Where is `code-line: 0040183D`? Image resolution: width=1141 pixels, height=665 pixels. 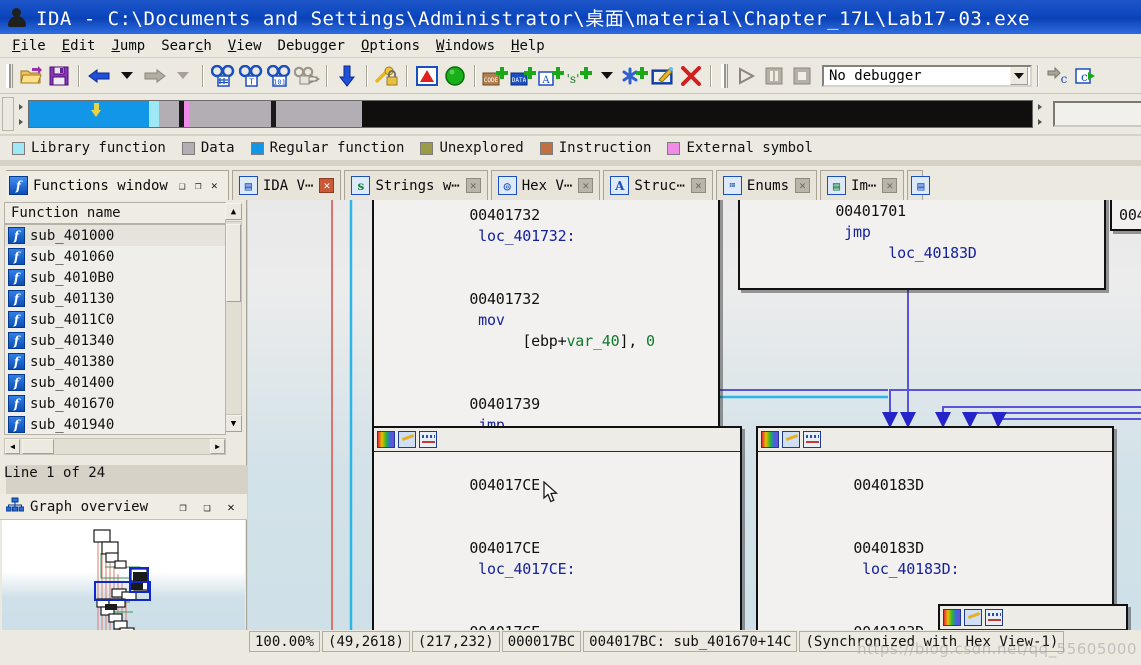 code-line: 0040183D is located at coordinates (936, 485).